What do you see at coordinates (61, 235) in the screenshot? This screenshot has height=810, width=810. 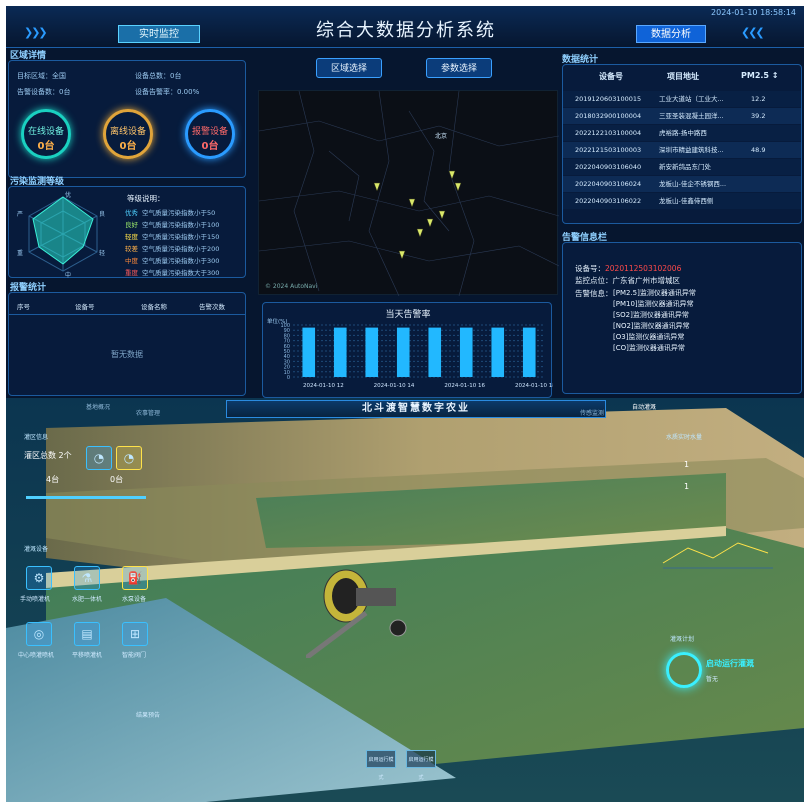 I see `pollution-radar-chart: 优 良 轻 中 重 严` at bounding box center [61, 235].